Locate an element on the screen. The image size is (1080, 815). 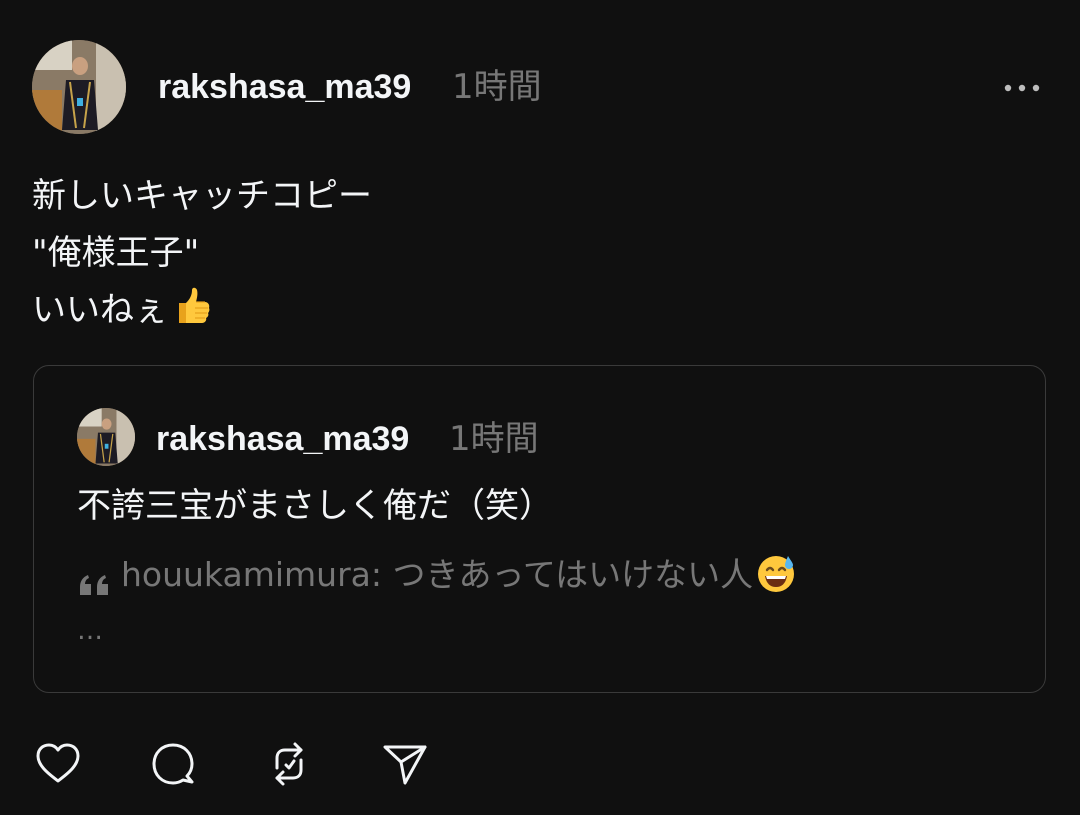
post-body: 新しいキャッチコピー "俺様王子" いいねぇ is located at coordinates (202, 253).